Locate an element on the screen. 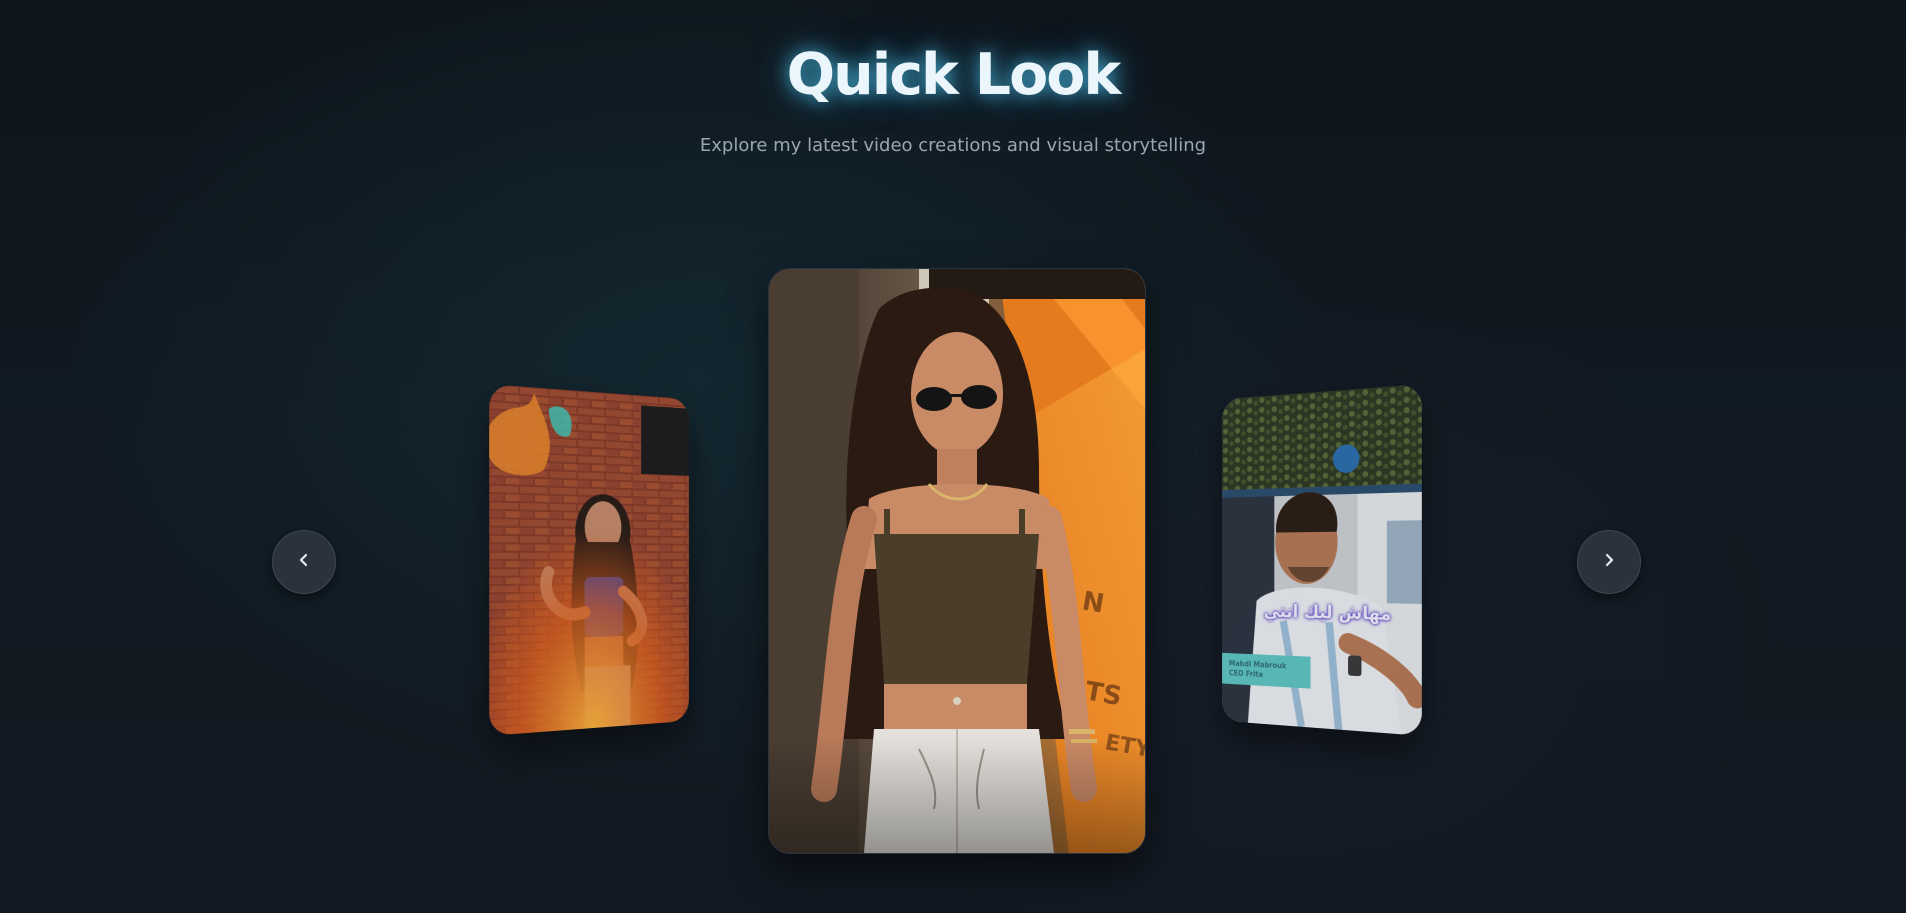  carousel-next-button is located at coordinates (1609, 562).